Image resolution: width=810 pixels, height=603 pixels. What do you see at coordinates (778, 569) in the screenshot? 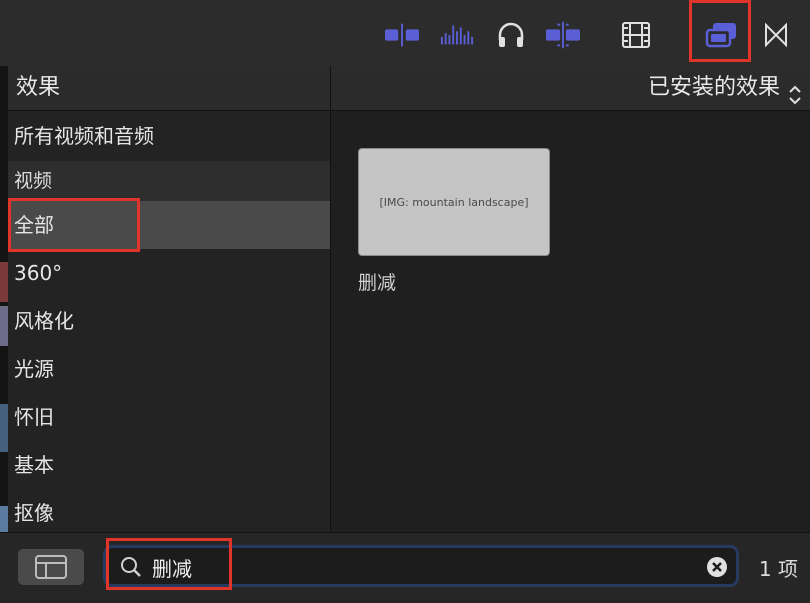
I see `result-count: 1 项` at bounding box center [778, 569].